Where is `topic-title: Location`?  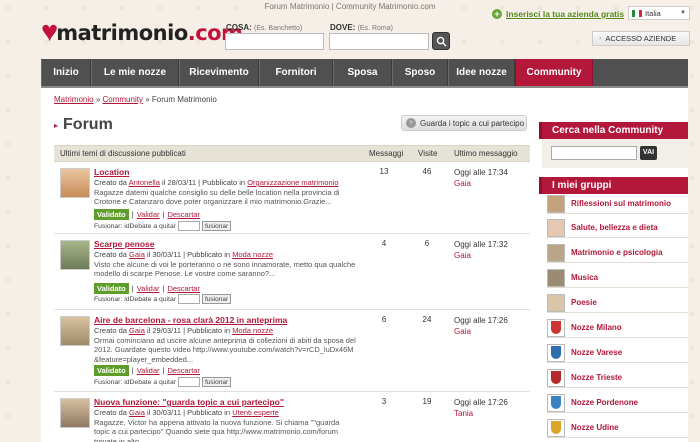
topic-title: Location is located at coordinates (111, 172).